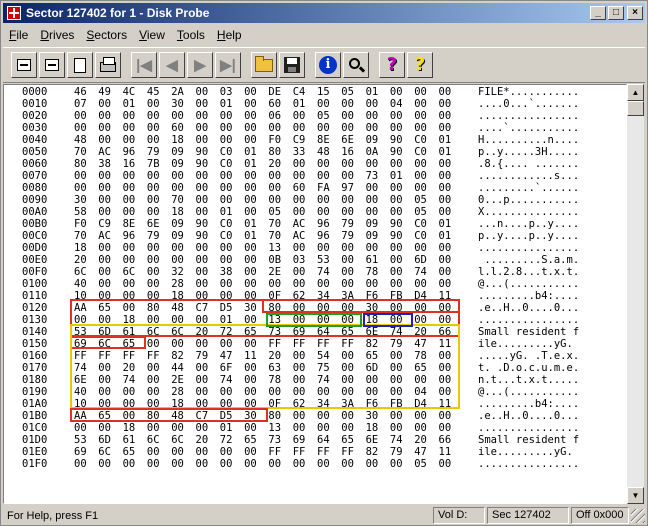 This screenshot has width=648, height=526. Describe the element at coordinates (328, 65) in the screenshot. I see `info-button: i` at that location.